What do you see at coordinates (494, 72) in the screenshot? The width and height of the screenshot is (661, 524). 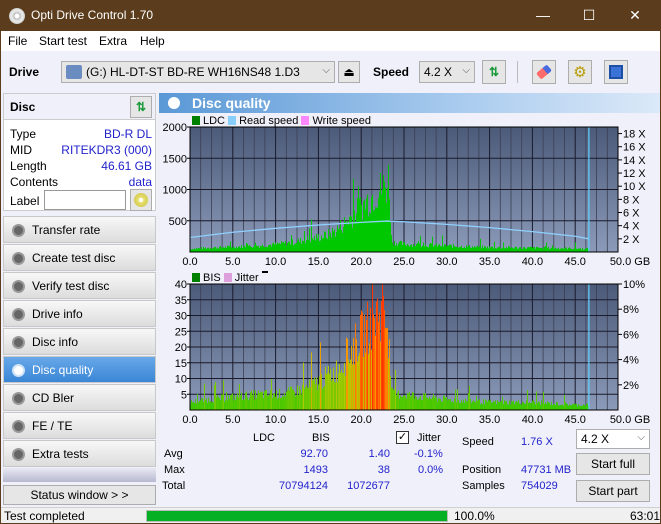 I see `refresh-button: ⇅` at bounding box center [494, 72].